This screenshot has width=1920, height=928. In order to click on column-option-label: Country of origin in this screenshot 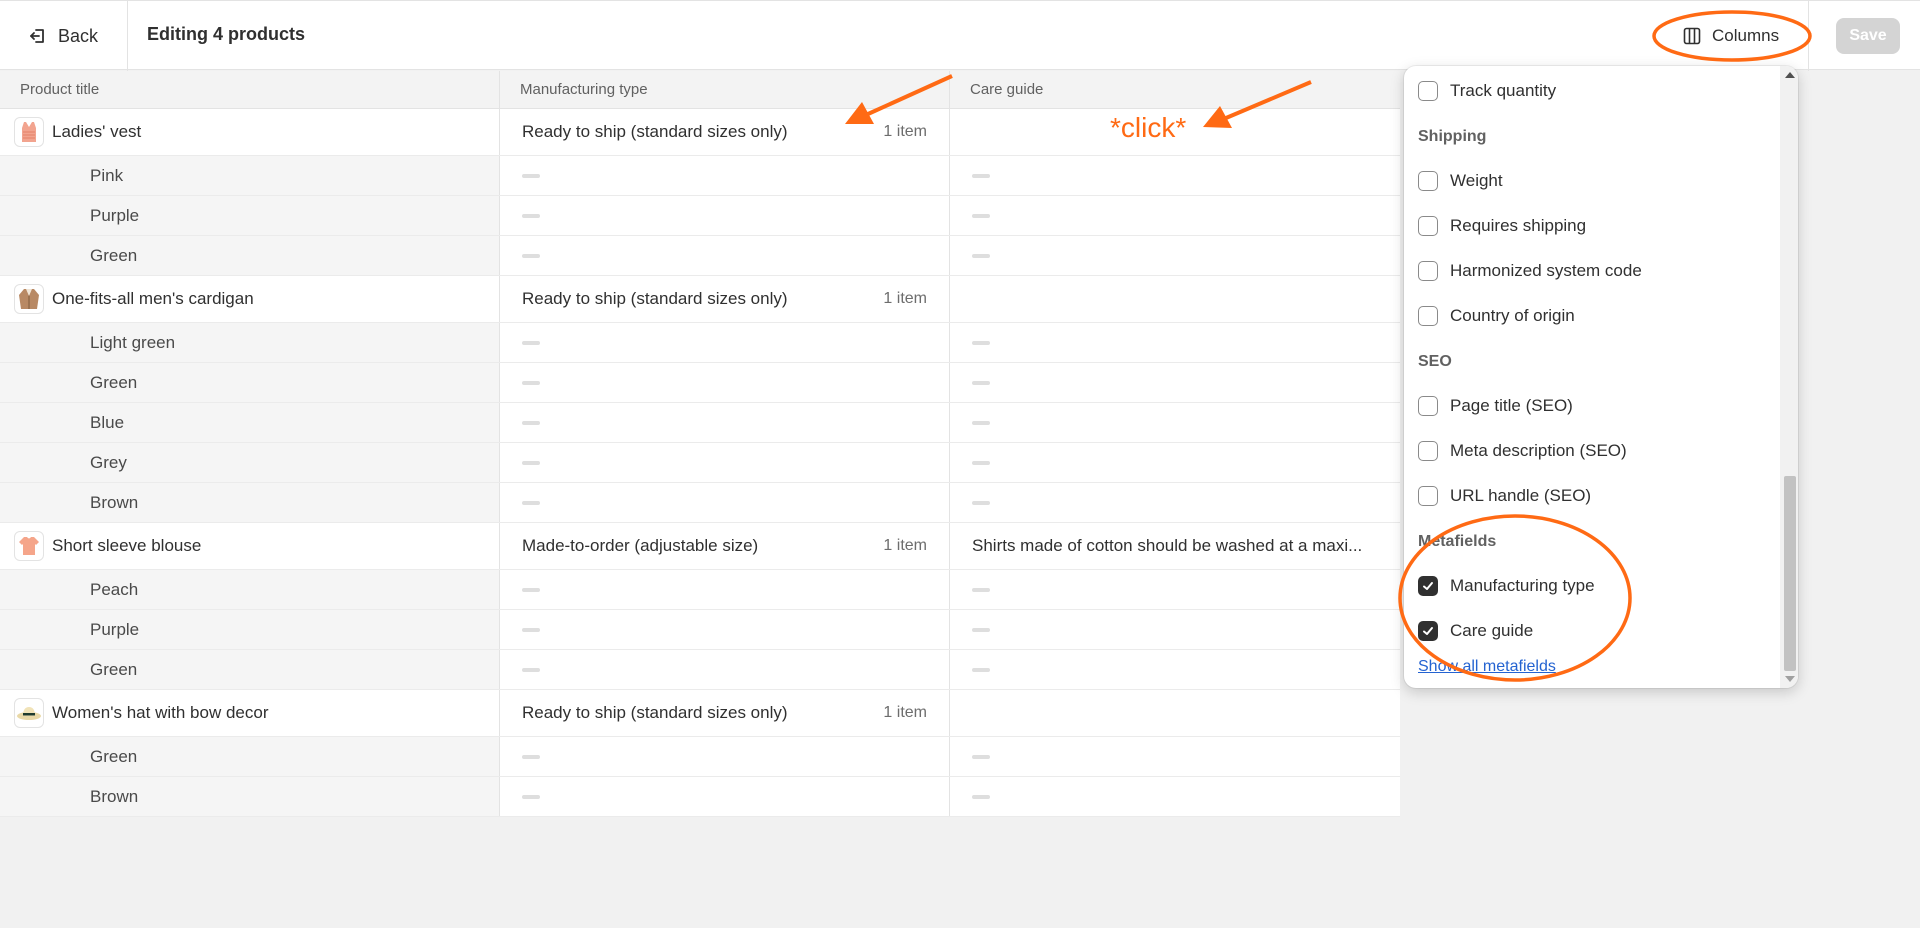, I will do `click(1512, 315)`.